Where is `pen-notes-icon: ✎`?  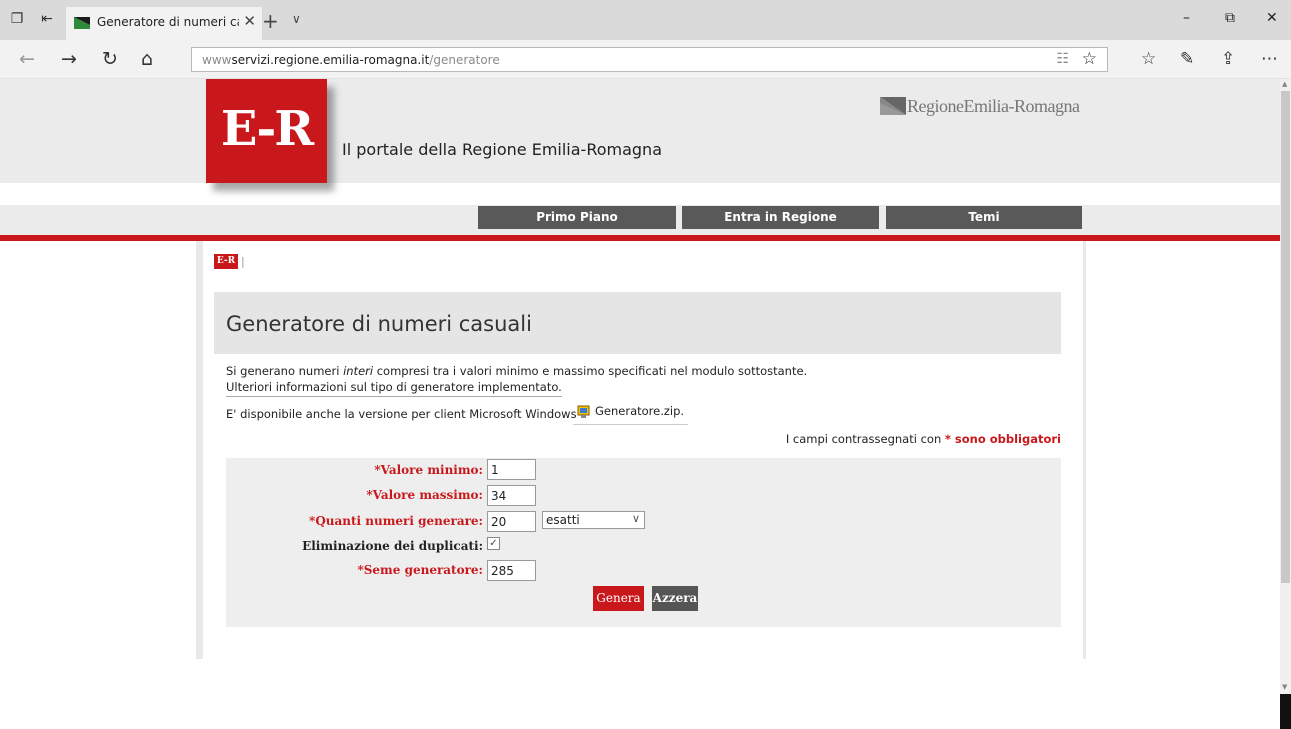
pen-notes-icon: ✎ is located at coordinates (1187, 59).